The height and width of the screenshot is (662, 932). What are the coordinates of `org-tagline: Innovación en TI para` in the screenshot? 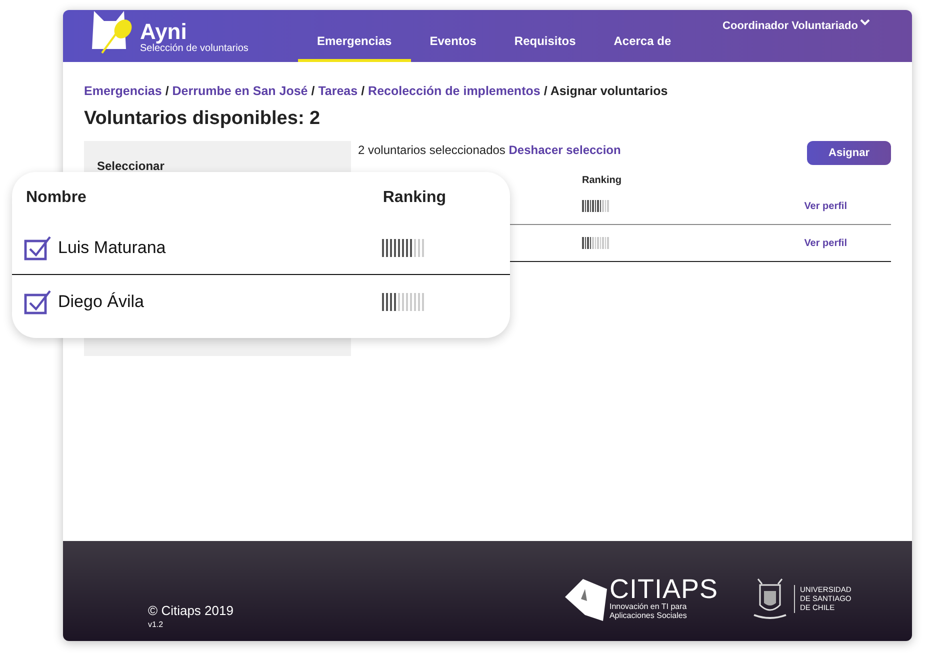 It's located at (648, 607).